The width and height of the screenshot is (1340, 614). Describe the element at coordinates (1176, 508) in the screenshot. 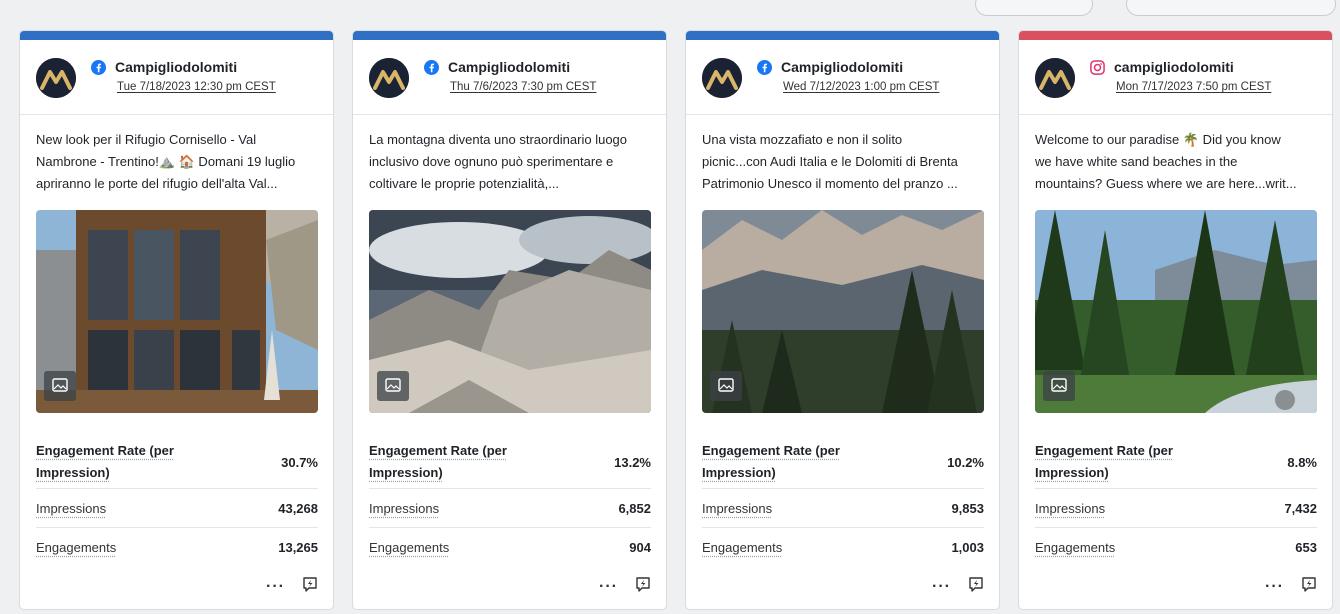

I see `metric-row: Impressions 7,432` at that location.